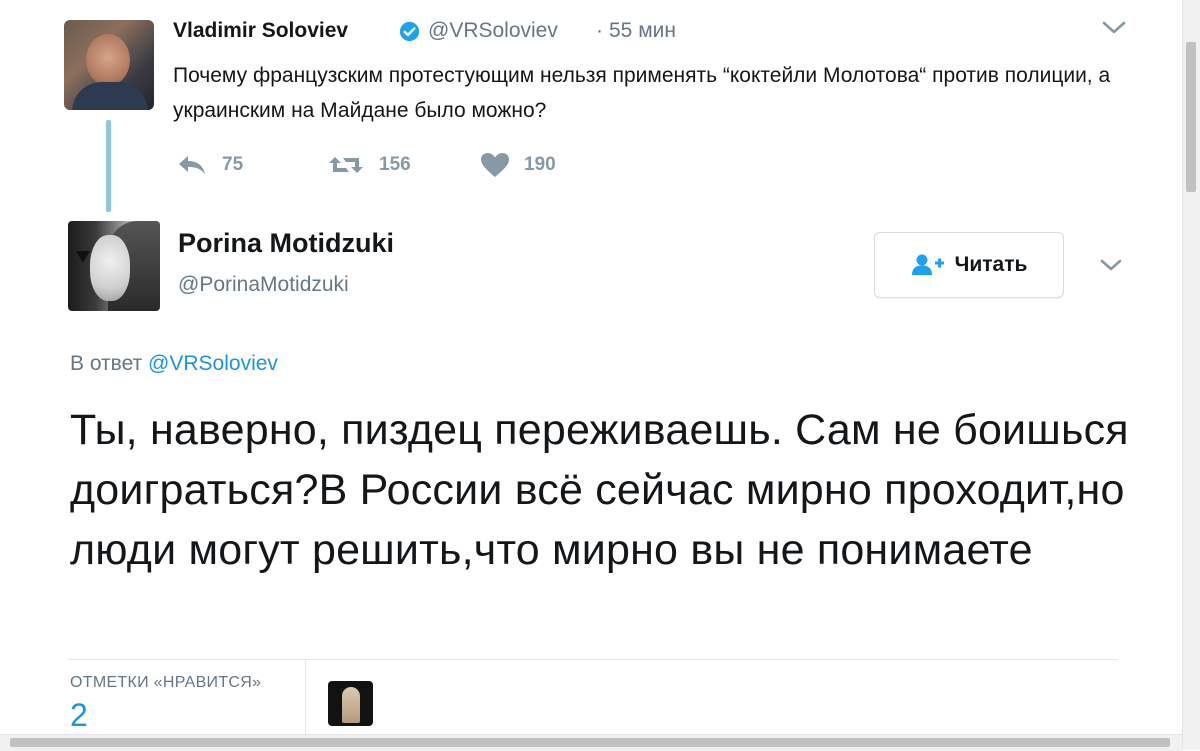  What do you see at coordinates (642, 31) in the screenshot?
I see `parent-tweet-timestamp: 55 мин` at bounding box center [642, 31].